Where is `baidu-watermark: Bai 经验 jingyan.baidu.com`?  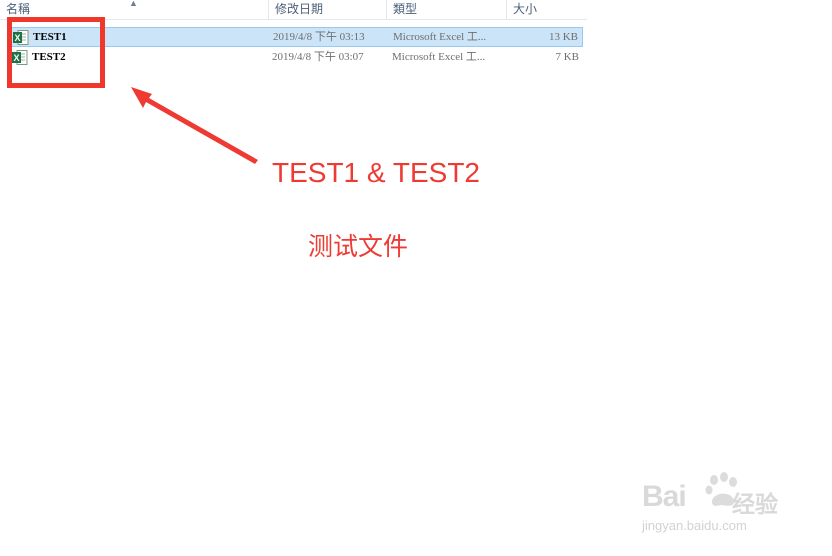 baidu-watermark: Bai 经验 jingyan.baidu.com is located at coordinates (721, 504).